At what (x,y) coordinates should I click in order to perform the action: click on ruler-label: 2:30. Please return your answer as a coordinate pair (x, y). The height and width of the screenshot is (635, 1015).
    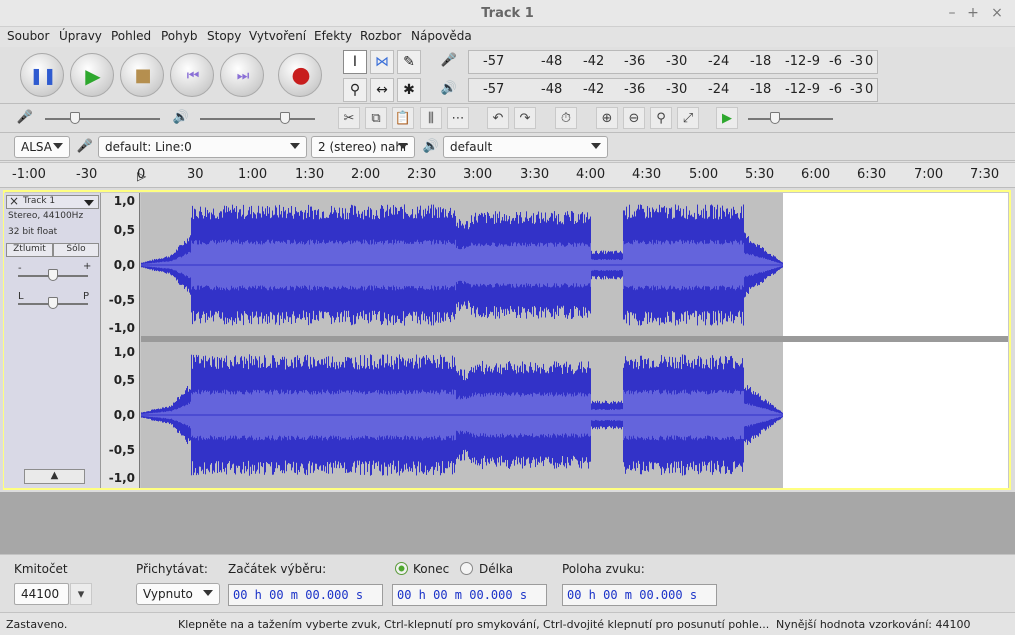
    Looking at the image, I should click on (422, 174).